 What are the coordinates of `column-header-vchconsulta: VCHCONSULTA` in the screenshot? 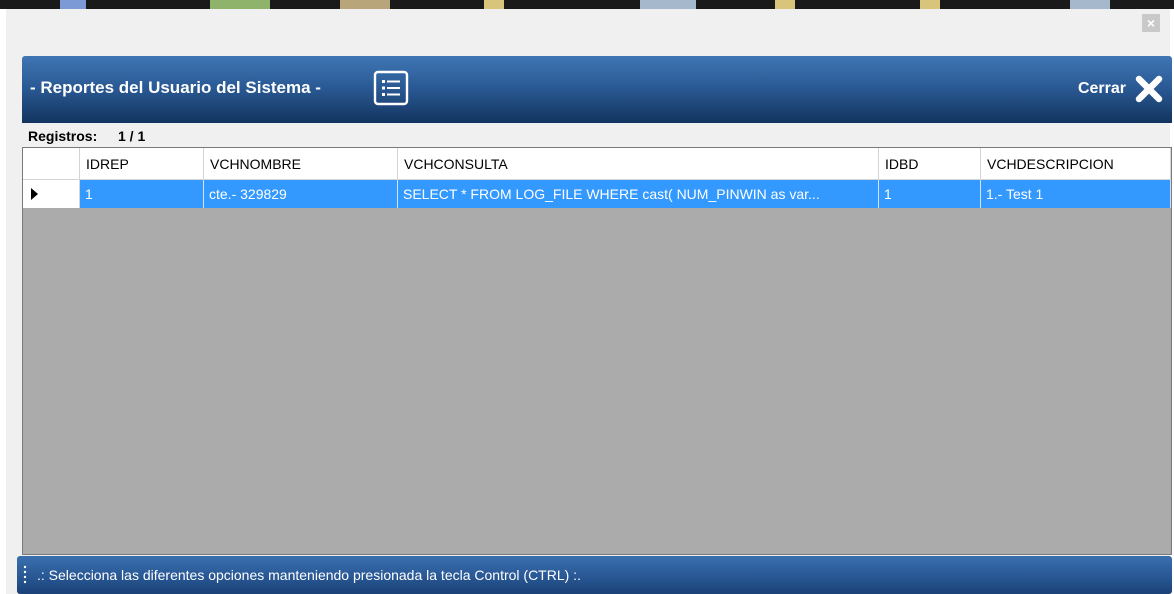 It's located at (638, 164).